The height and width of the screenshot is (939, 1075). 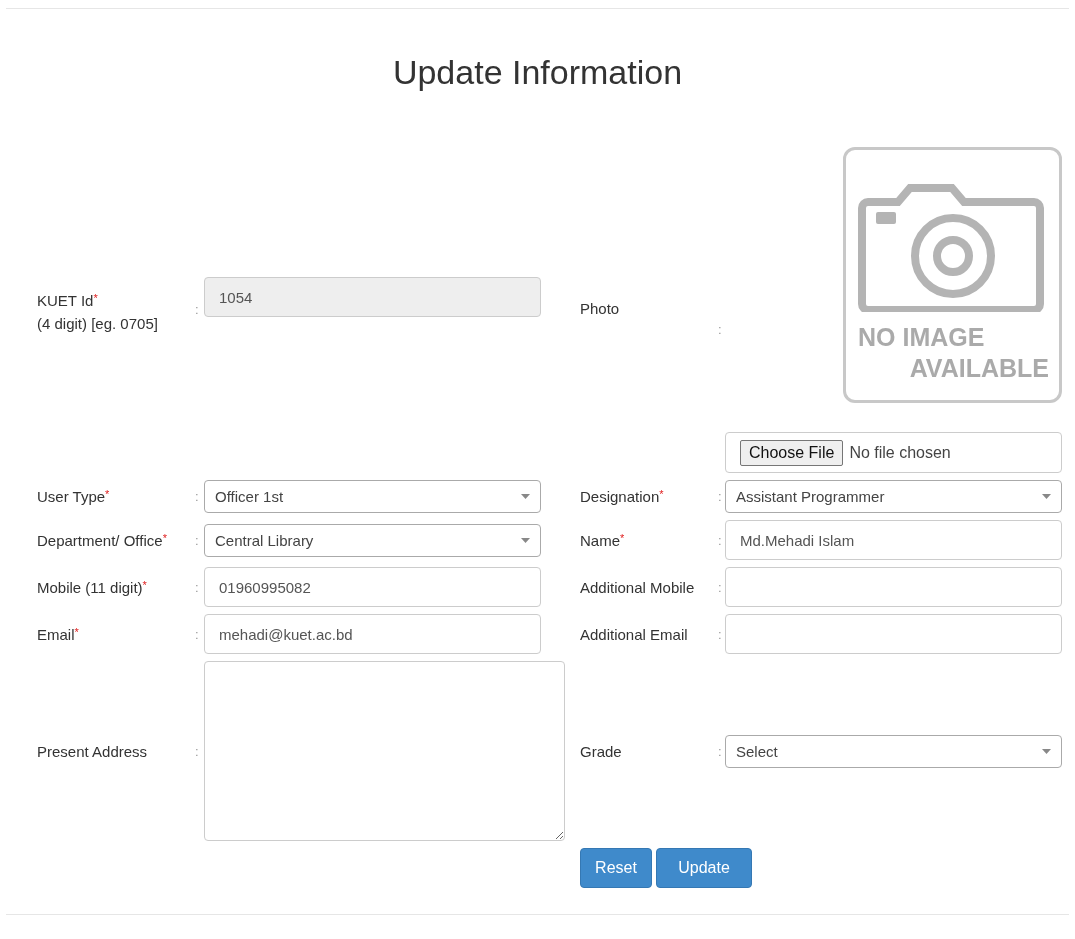 What do you see at coordinates (384, 751) in the screenshot?
I see `address-field` at bounding box center [384, 751].